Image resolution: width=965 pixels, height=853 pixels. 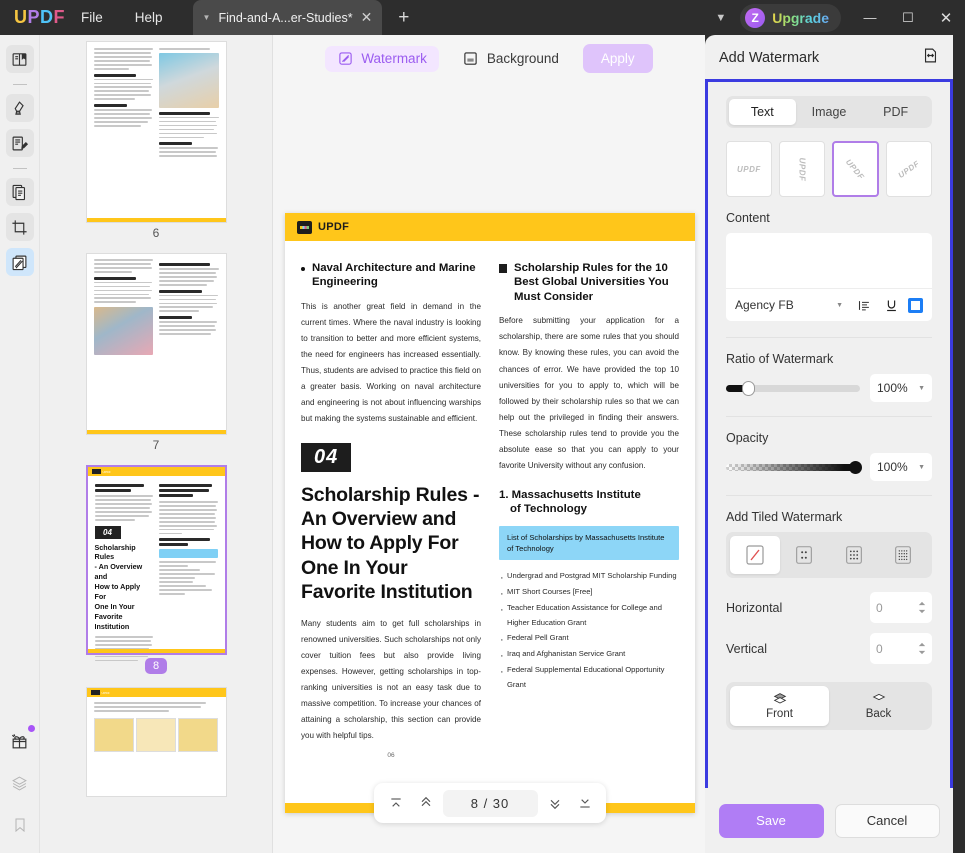 What do you see at coordinates (570, 494) in the screenshot?
I see `mit-heading-line1: 1. Massachusetts Institute` at bounding box center [570, 494].